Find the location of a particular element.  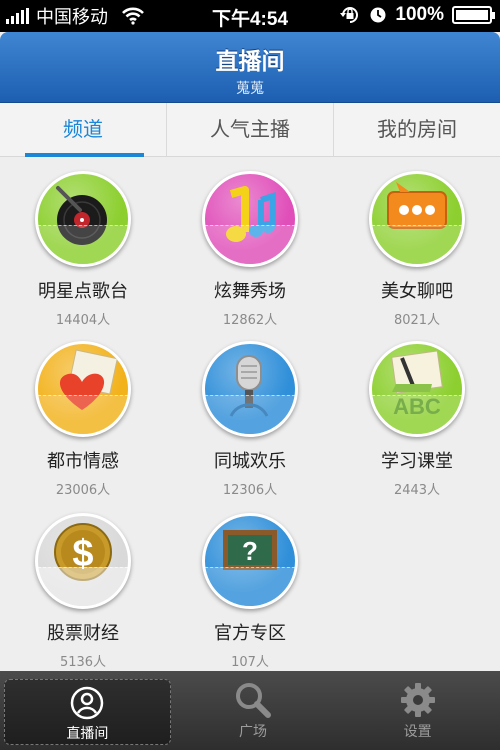

search-icon is located at coordinates (253, 700).